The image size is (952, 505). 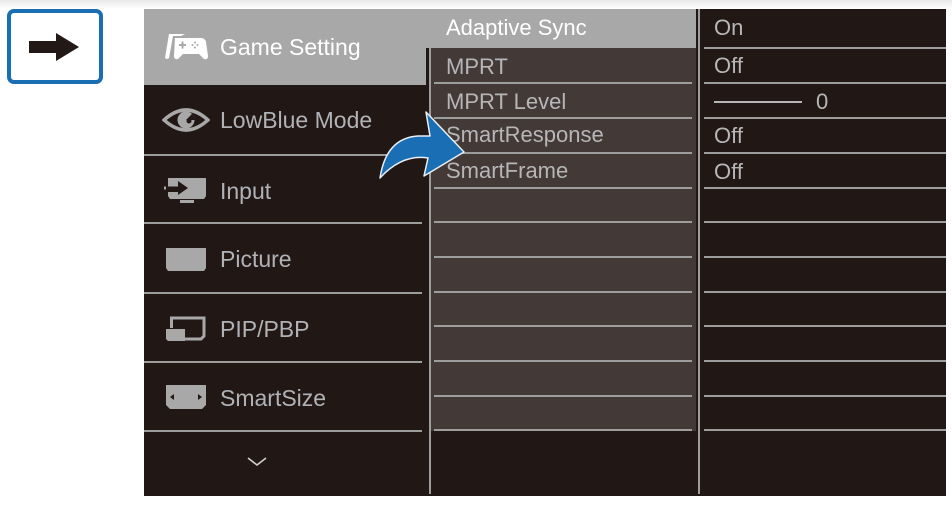 I want to click on submenu-item-mprt-level: MPRT Level, so click(x=566, y=102).